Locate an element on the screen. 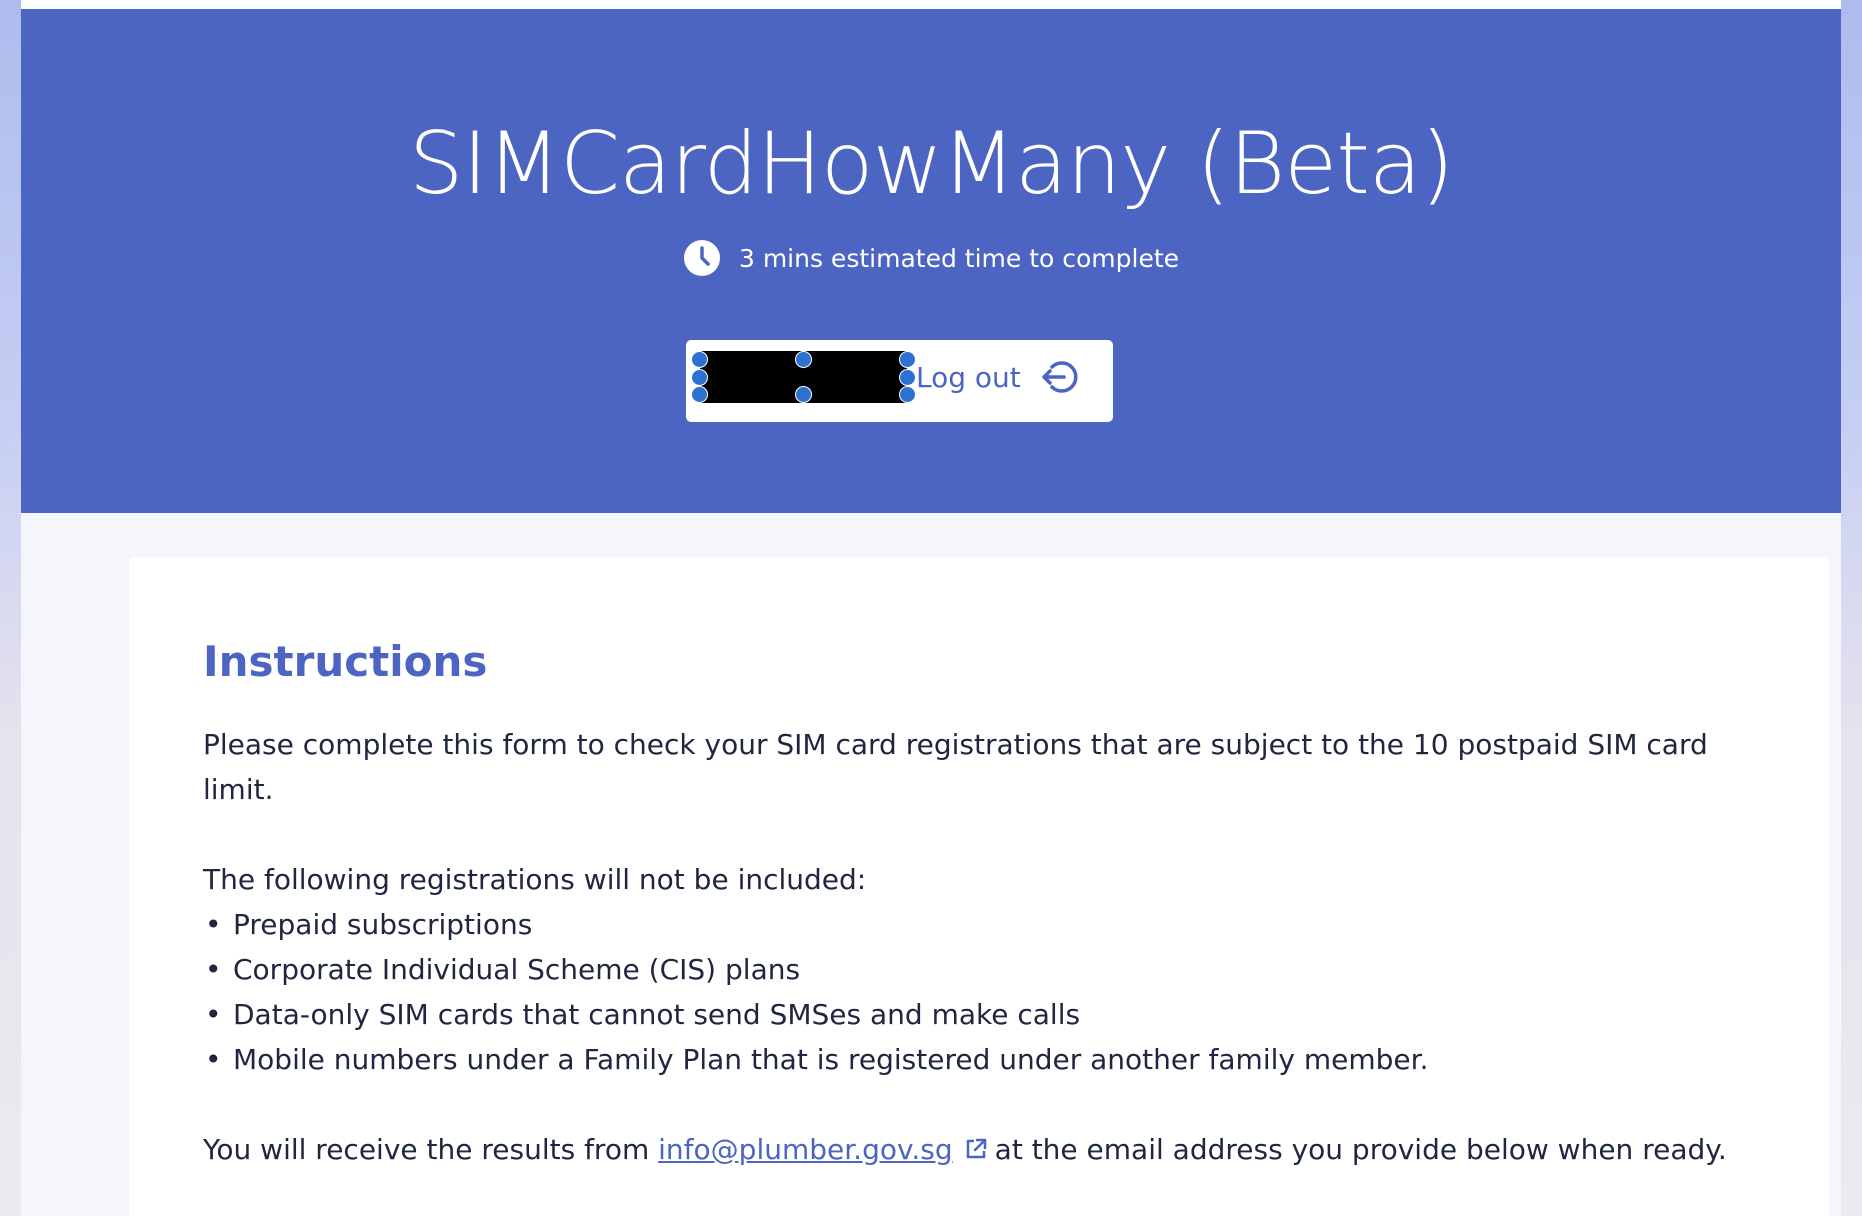 This screenshot has height=1216, width=1862. list-item: Corporate Individual Scheme (CIS) plans is located at coordinates (968, 969).